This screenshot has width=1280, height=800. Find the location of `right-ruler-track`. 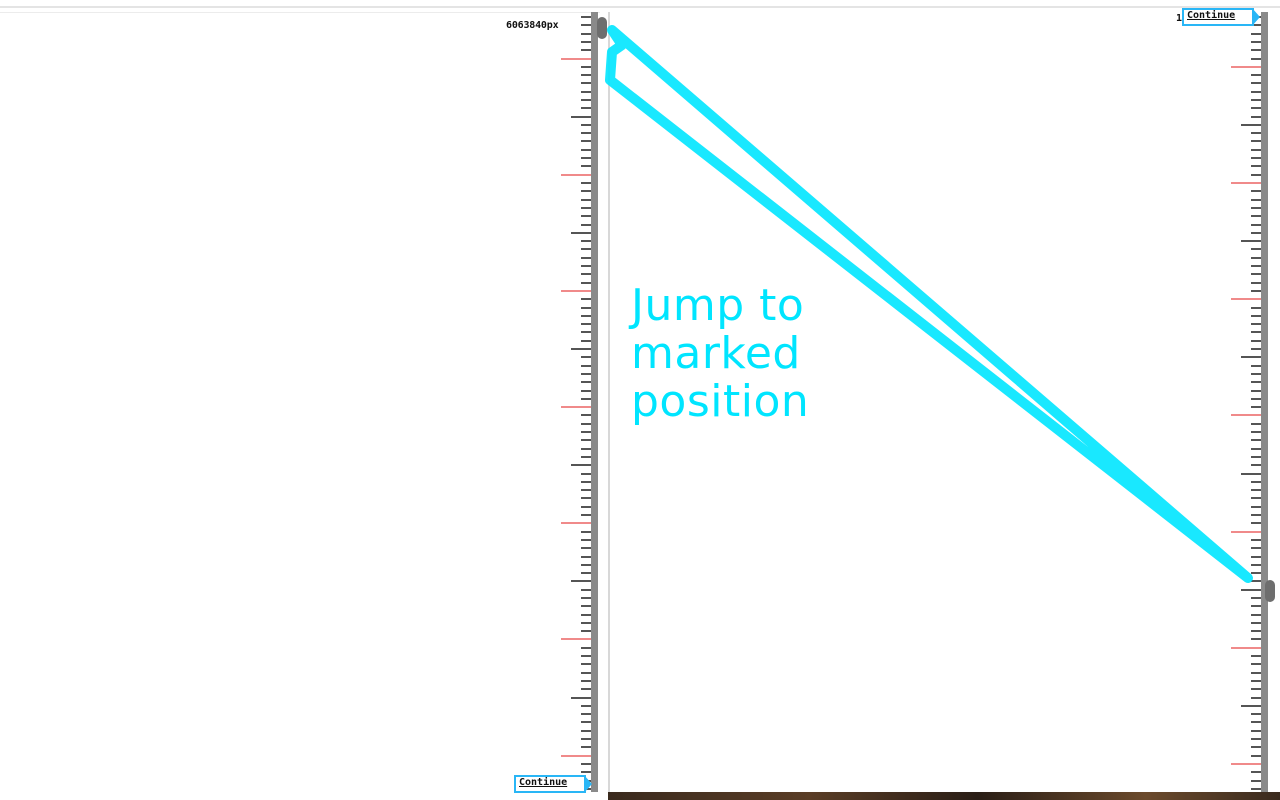

right-ruler-track is located at coordinates (1264, 402).